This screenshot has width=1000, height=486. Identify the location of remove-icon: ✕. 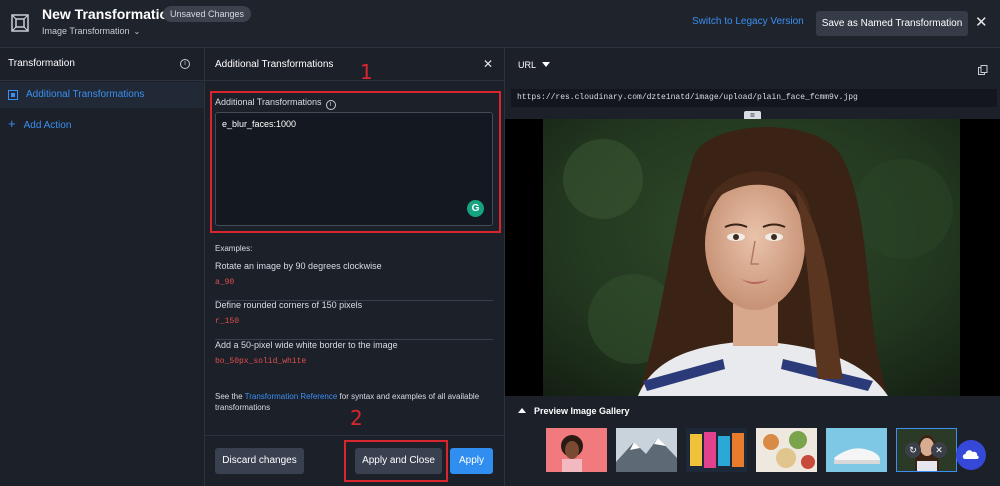
(939, 450).